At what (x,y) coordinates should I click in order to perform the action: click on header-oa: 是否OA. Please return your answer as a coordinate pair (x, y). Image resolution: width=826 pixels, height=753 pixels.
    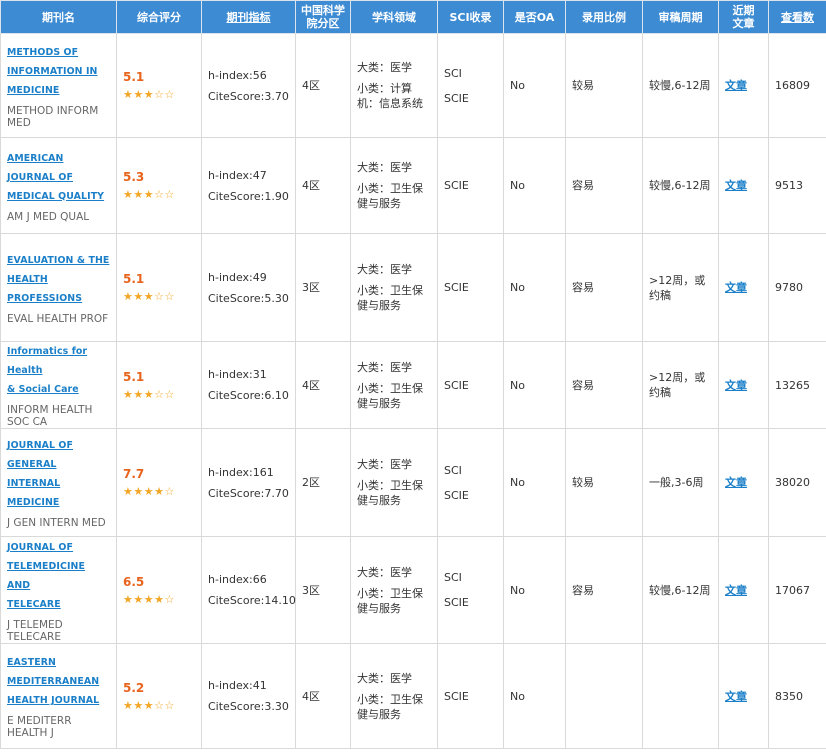
    Looking at the image, I should click on (534, 17).